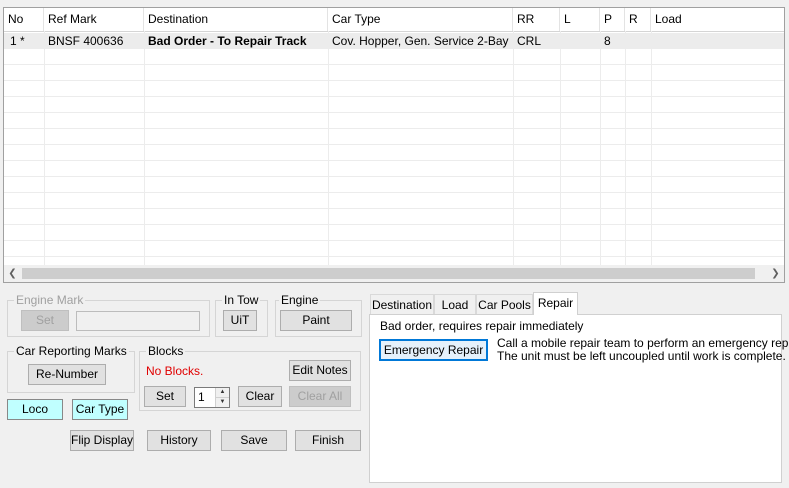  What do you see at coordinates (320, 396) in the screenshot?
I see `clear-all-button: Clear All` at bounding box center [320, 396].